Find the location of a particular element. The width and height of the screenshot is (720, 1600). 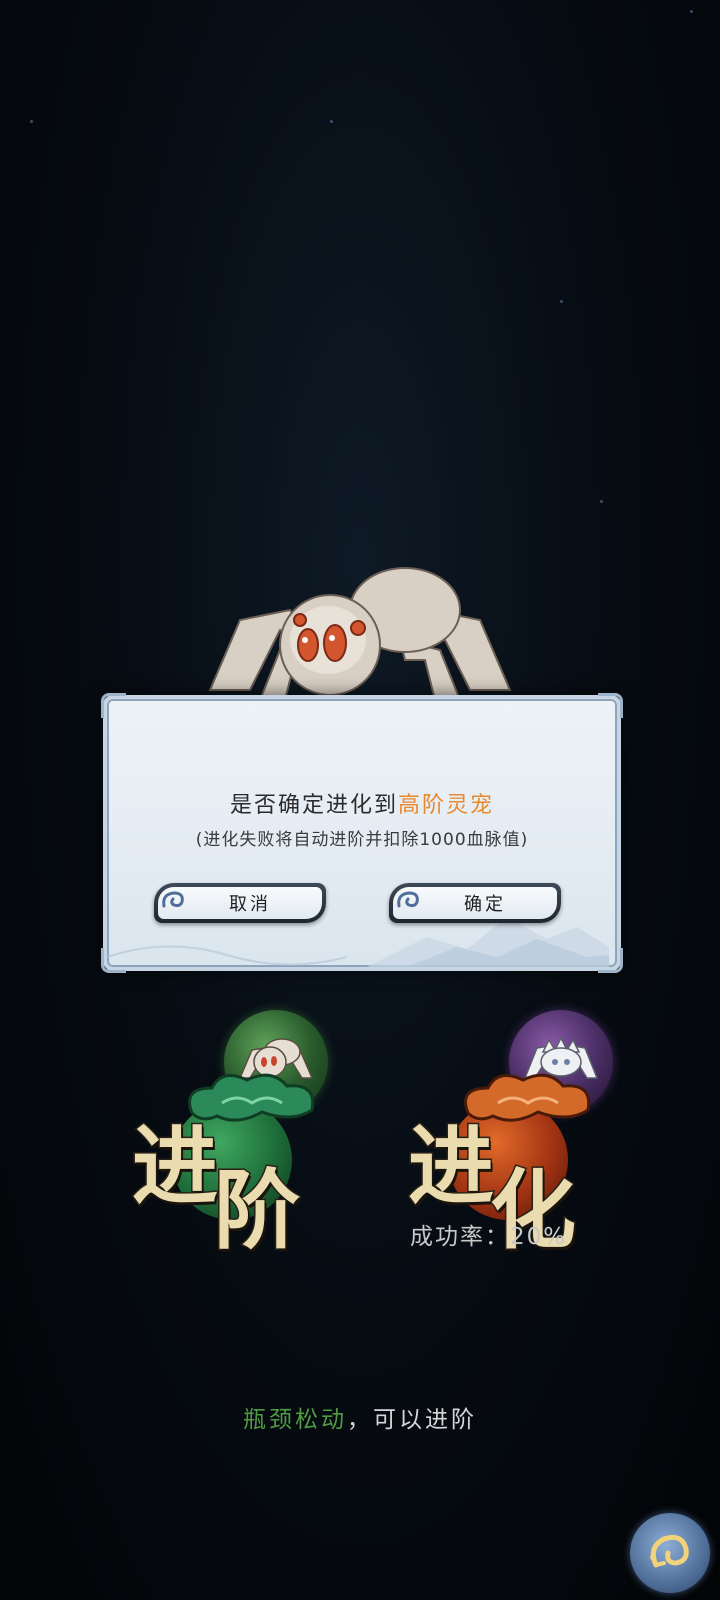

evolve-confirm-dialog: 是否确定进化到高阶灵宠 (进化失败将自动进阶并扣除1000血脉值) 取消 确定 is located at coordinates (362, 833).